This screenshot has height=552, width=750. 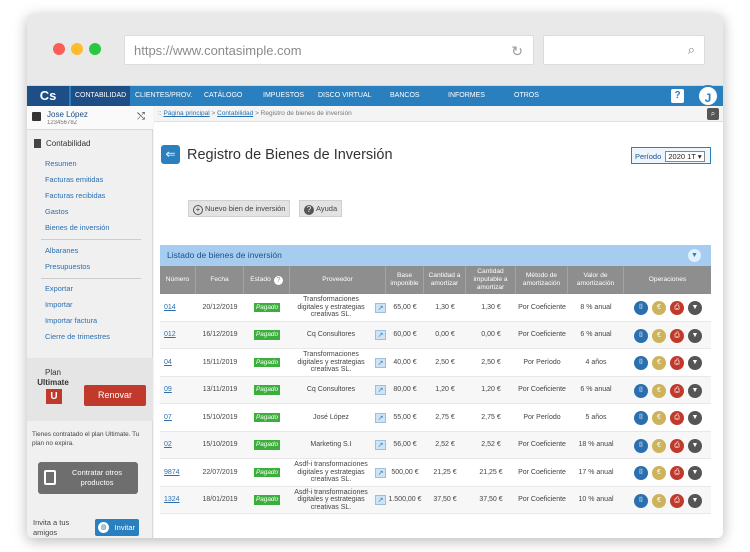 What do you see at coordinates (163, 96) in the screenshot?
I see `nav-clientes: CLIENTES/PROV.` at bounding box center [163, 96].